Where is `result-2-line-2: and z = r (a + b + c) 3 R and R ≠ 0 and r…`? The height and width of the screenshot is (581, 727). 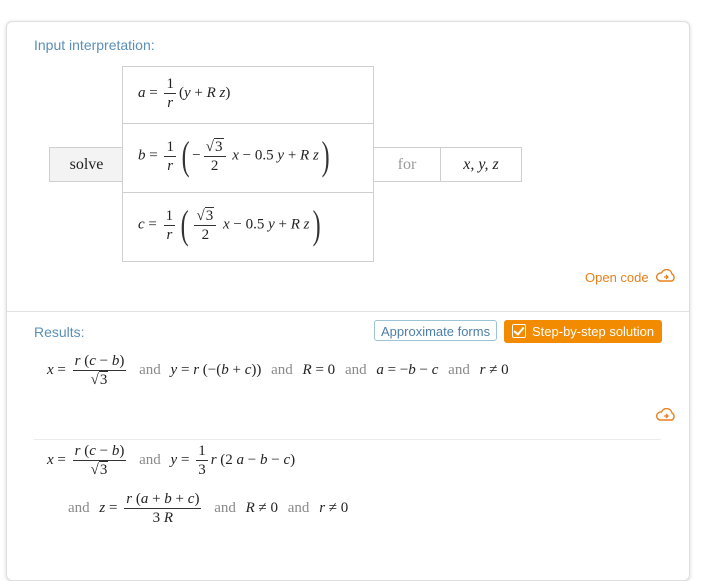 result-2-line-2: and z = r (a + b + c) 3 R and R ≠ 0 and r… is located at coordinates (208, 508).